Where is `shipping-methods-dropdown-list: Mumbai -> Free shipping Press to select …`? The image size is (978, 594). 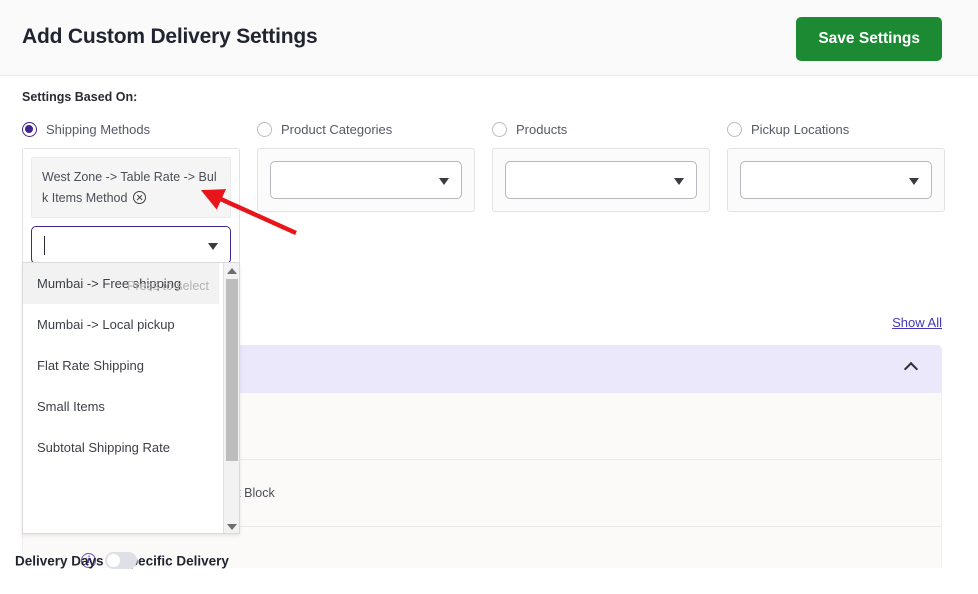 shipping-methods-dropdown-list: Mumbai -> Free shipping Press to select … is located at coordinates (131, 398).